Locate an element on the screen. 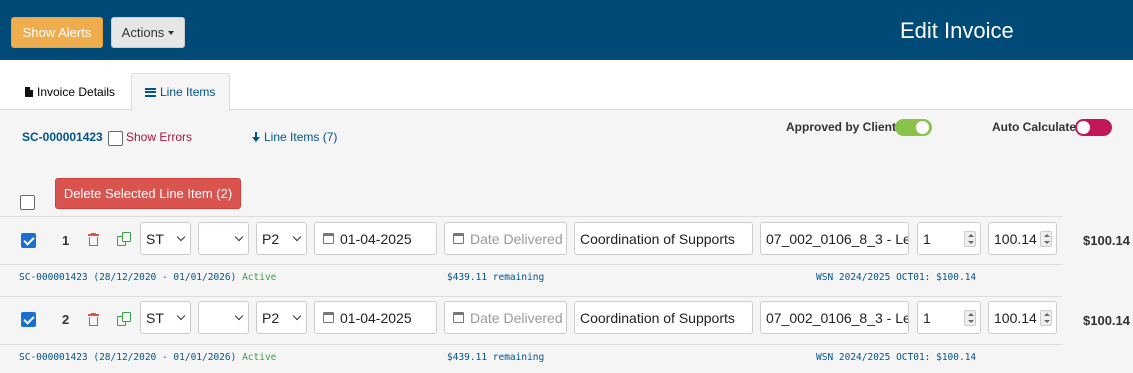 This screenshot has width=1133, height=373. tab-label: Invoice Details is located at coordinates (76, 91).